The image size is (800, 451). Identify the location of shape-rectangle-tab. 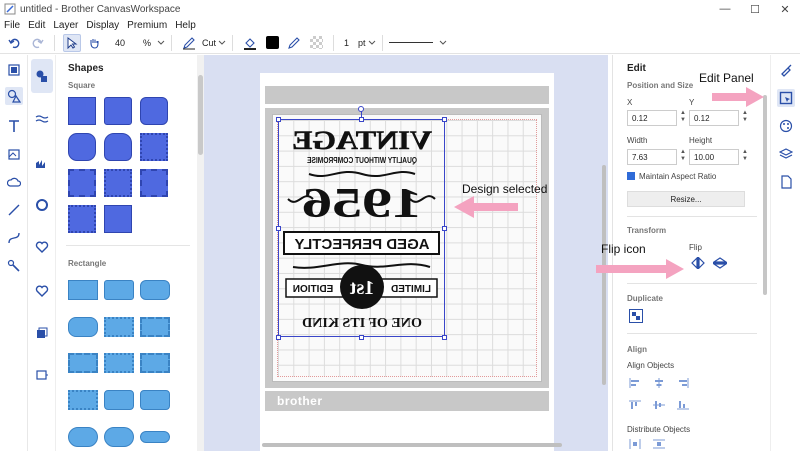
(119, 400).